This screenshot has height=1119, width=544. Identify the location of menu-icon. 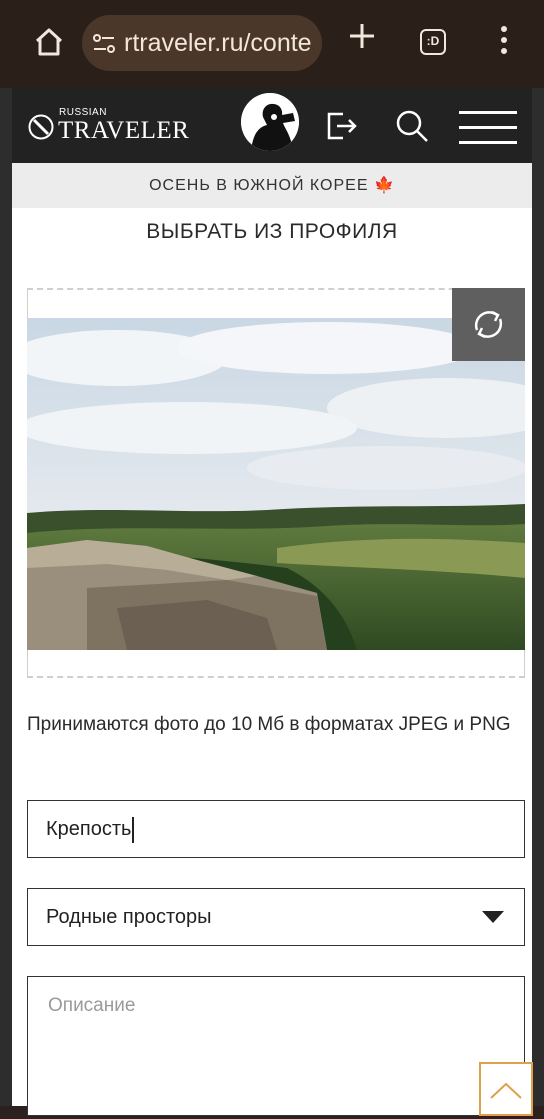
(488, 128).